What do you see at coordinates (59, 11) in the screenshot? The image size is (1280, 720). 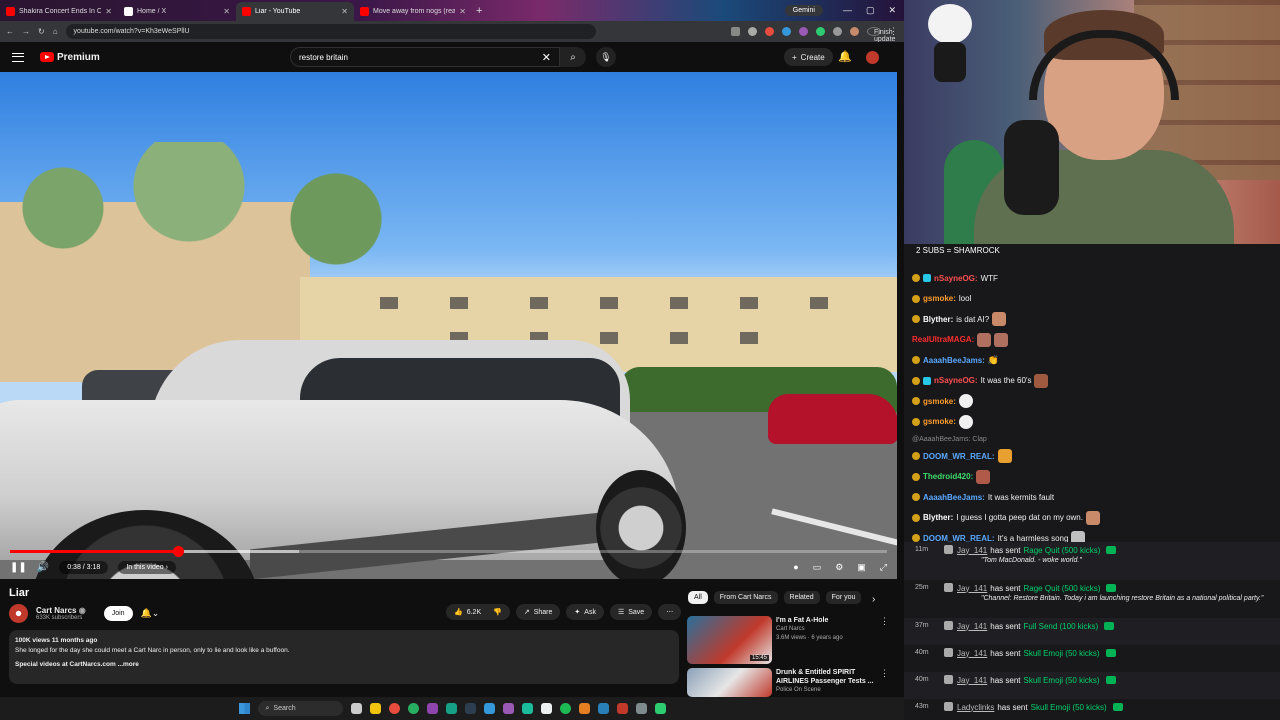 I see `tab-0: Shakira Concert Ends In Comp✕` at bounding box center [59, 11].